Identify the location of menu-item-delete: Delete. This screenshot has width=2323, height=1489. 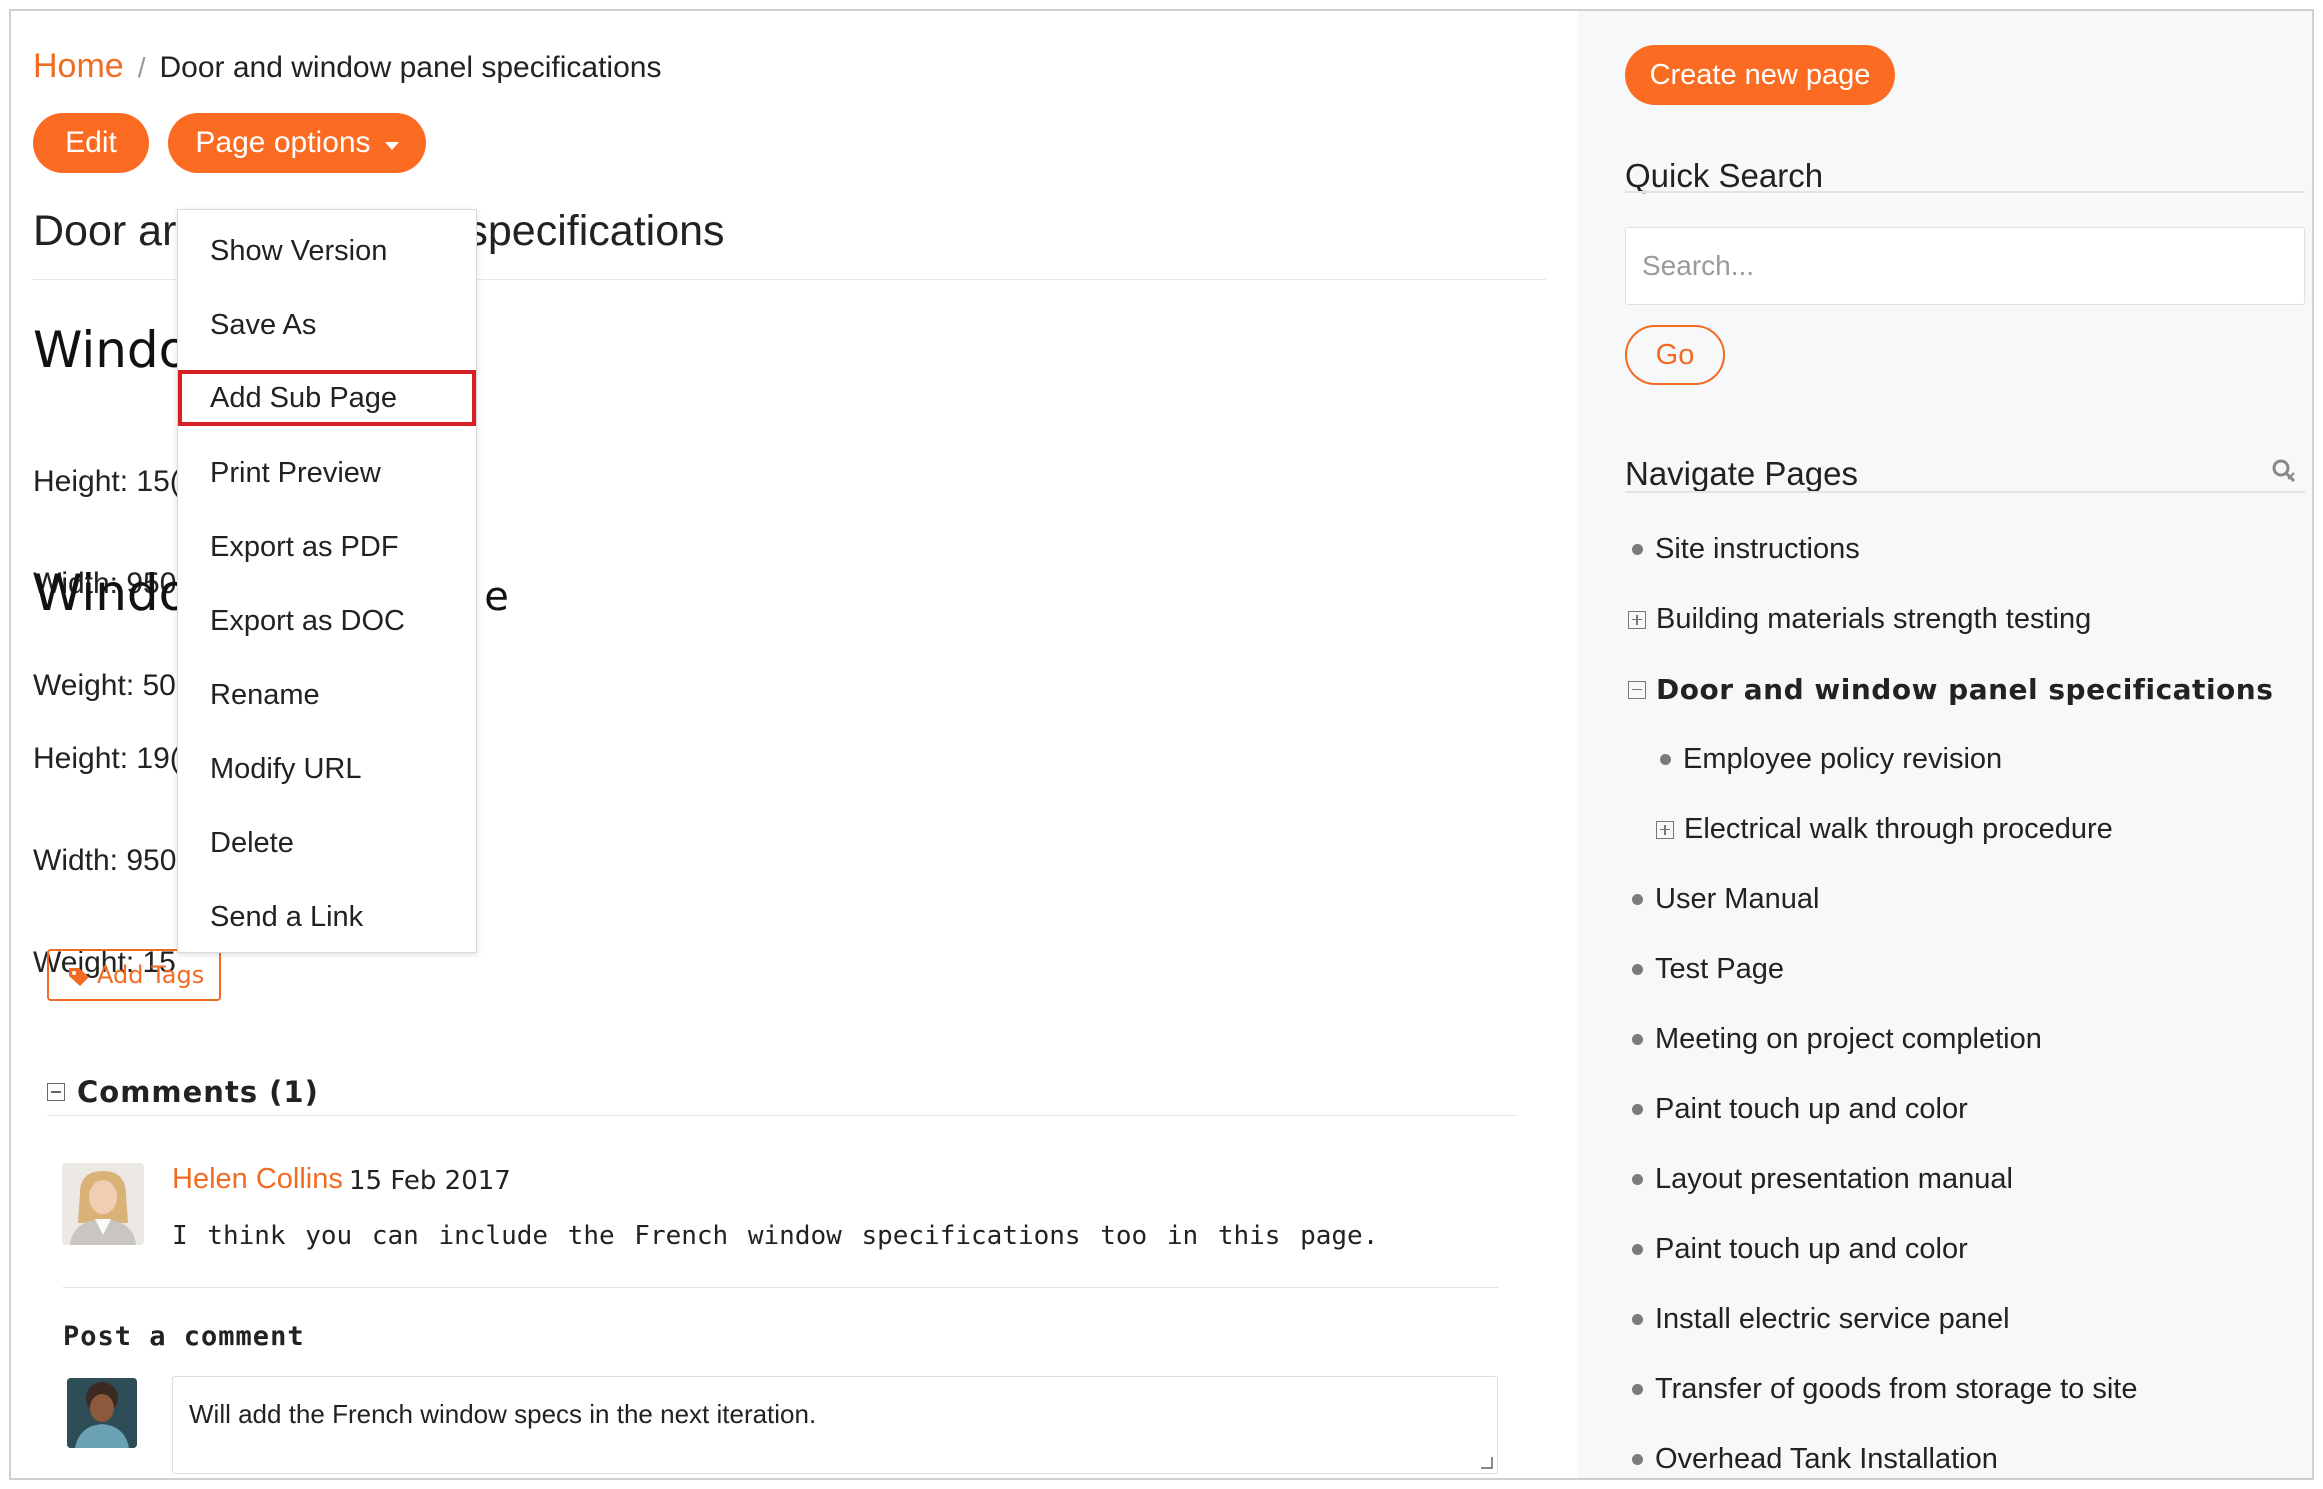
(327, 843).